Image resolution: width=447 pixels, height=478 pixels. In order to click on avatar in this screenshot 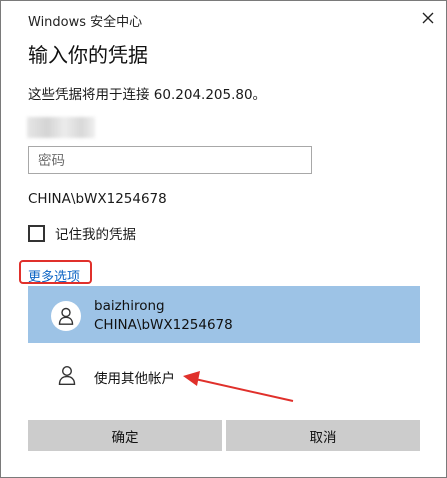, I will do `click(66, 316)`.